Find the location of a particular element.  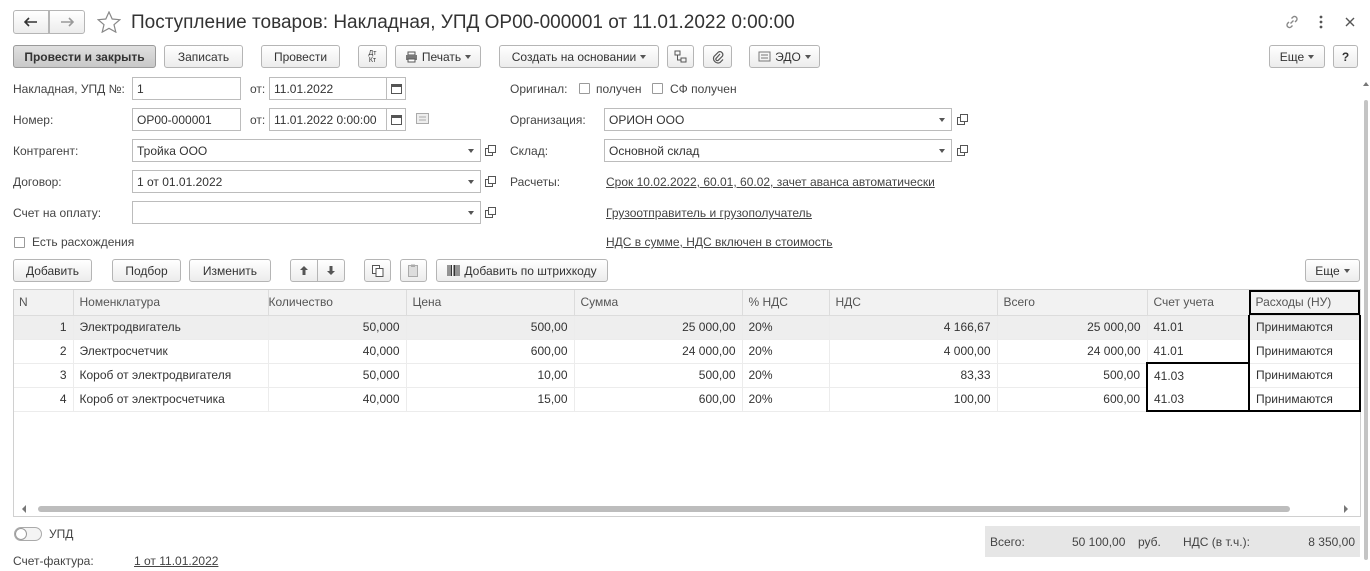

cell-quantity: 50,000 is located at coordinates (337, 375).